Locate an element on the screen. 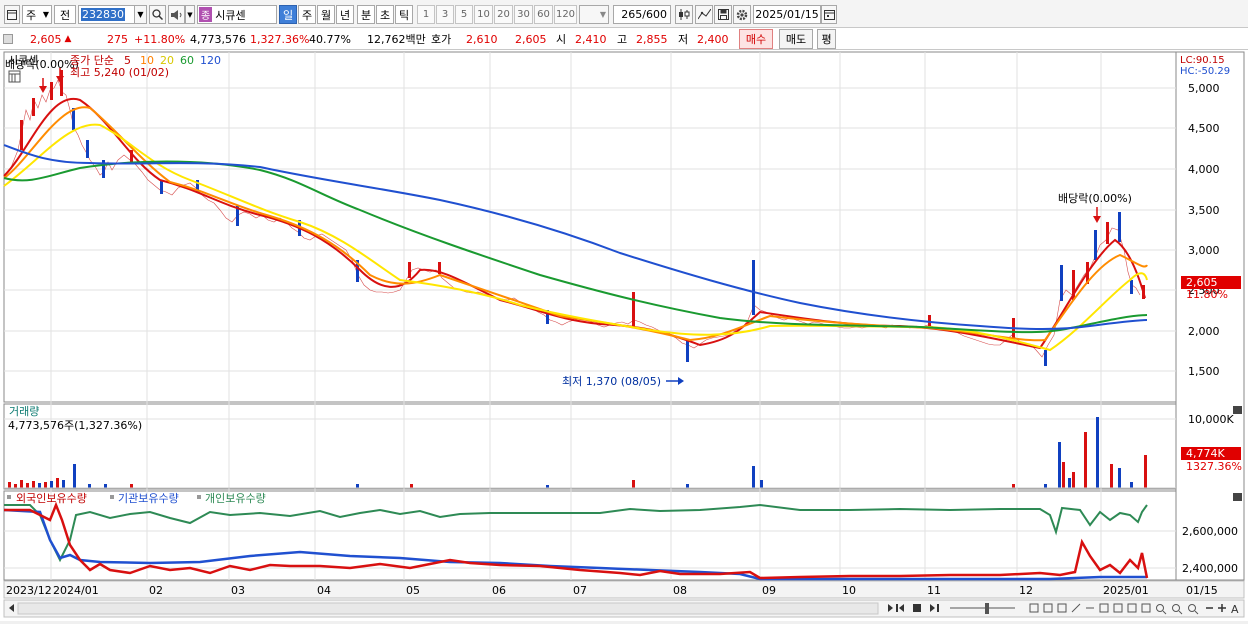 The image size is (1248, 624). quote-price: 2,605 ▲ is located at coordinates (51, 39).